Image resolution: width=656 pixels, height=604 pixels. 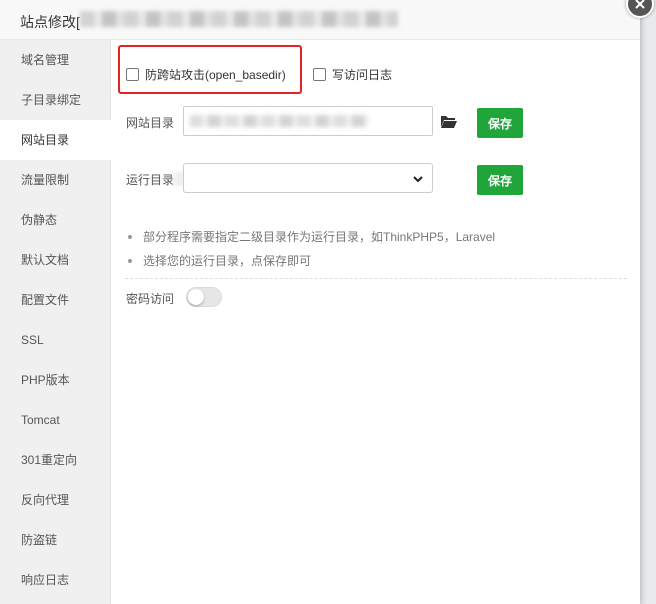 I want to click on tip-item: 部分程序需要指定二级目录作为运行目录，如ThinkPHP5，Laravel, so click(x=376, y=238).